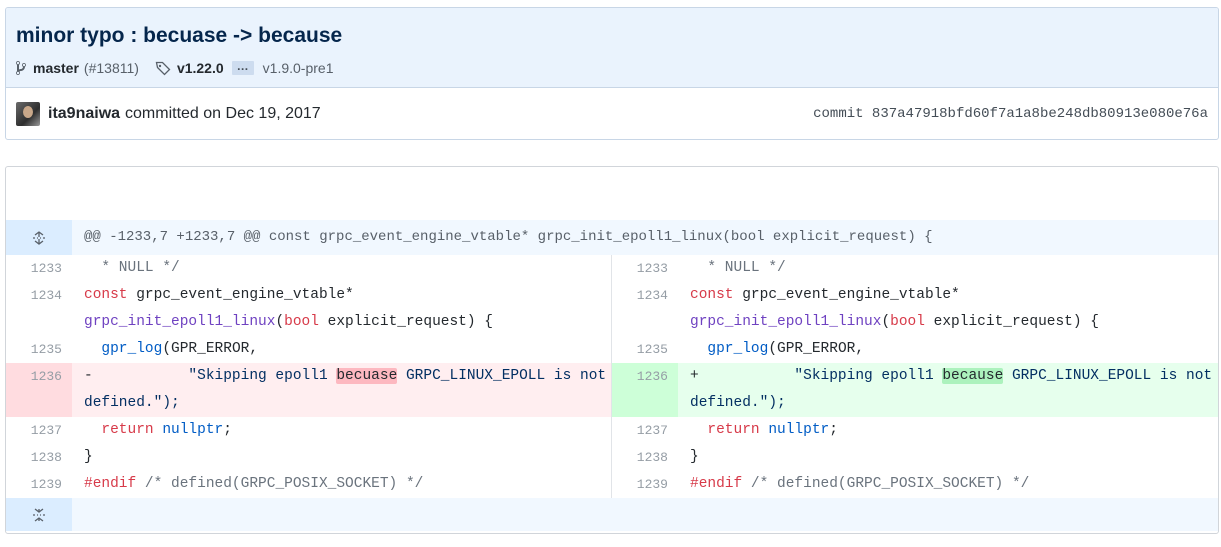 The image size is (1221, 547). I want to click on file-header, so click(612, 193).